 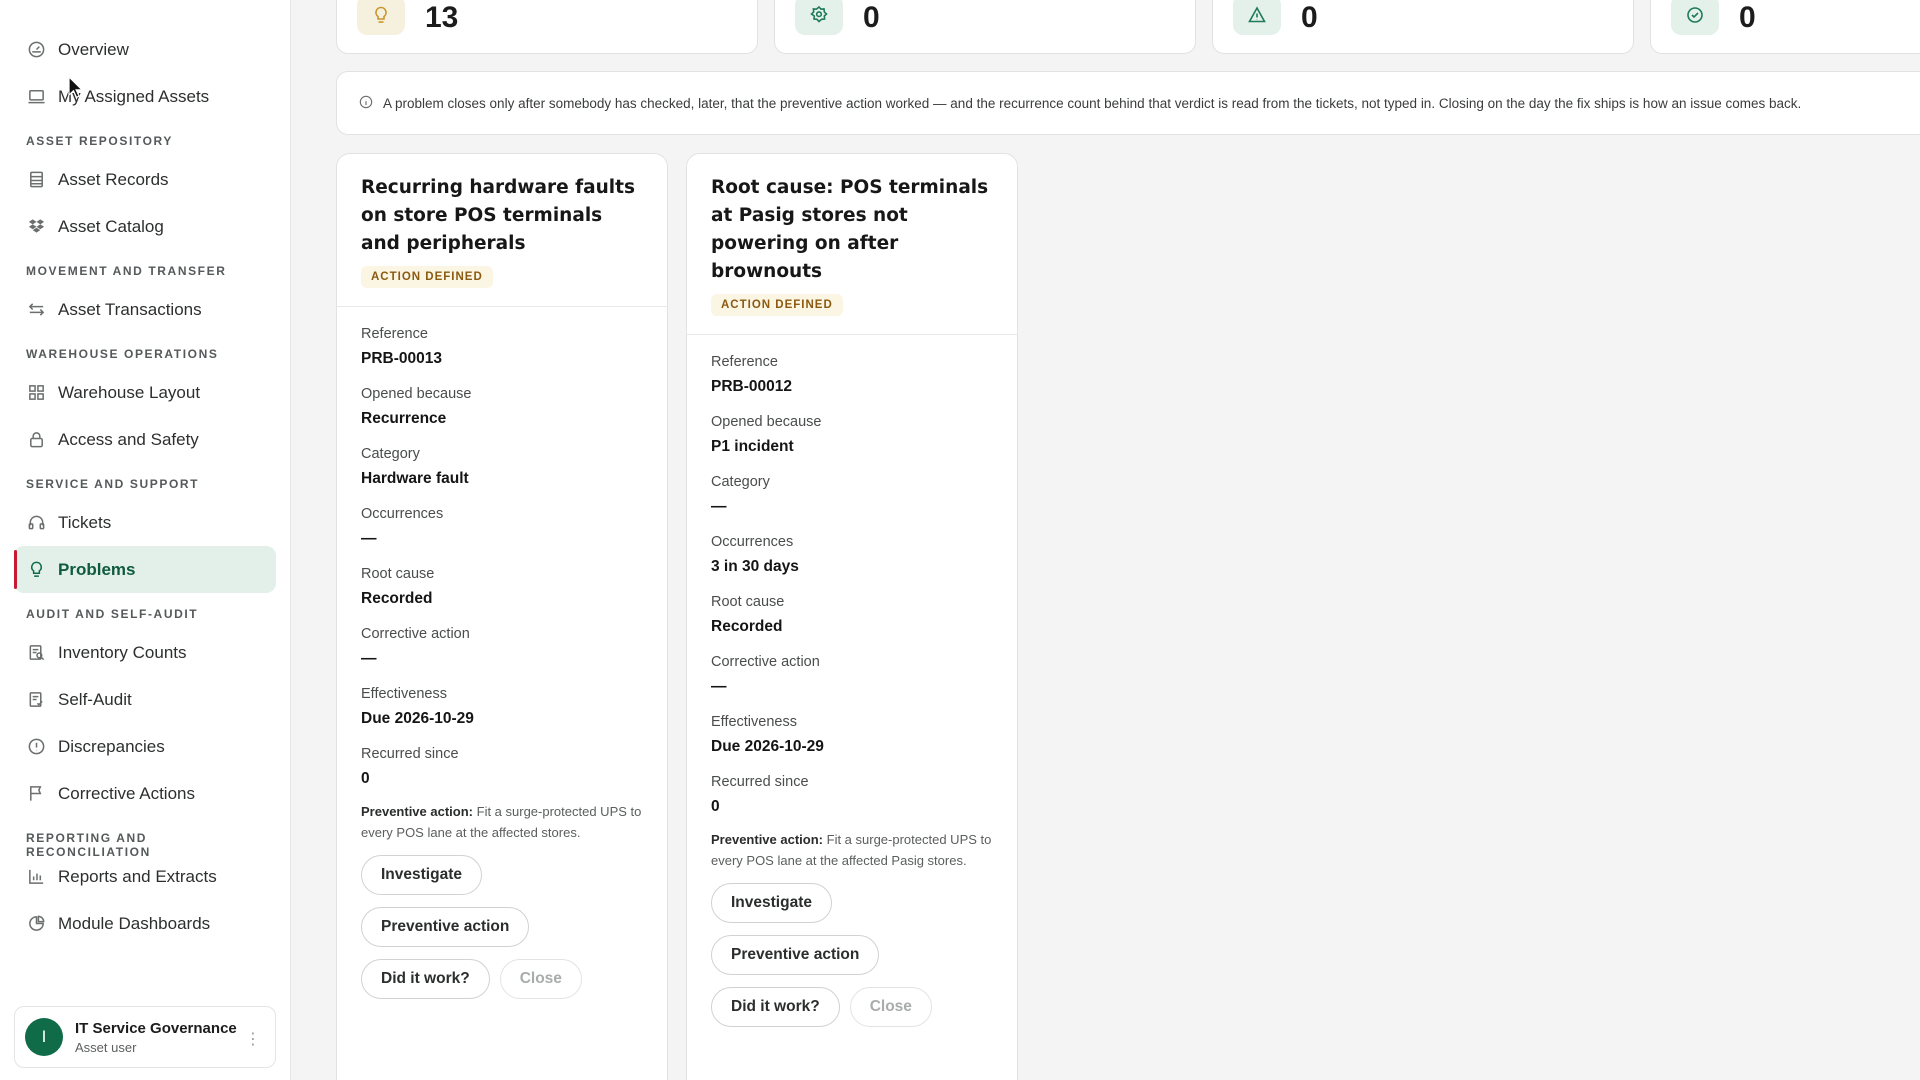 What do you see at coordinates (36, 440) in the screenshot?
I see `lock-icon` at bounding box center [36, 440].